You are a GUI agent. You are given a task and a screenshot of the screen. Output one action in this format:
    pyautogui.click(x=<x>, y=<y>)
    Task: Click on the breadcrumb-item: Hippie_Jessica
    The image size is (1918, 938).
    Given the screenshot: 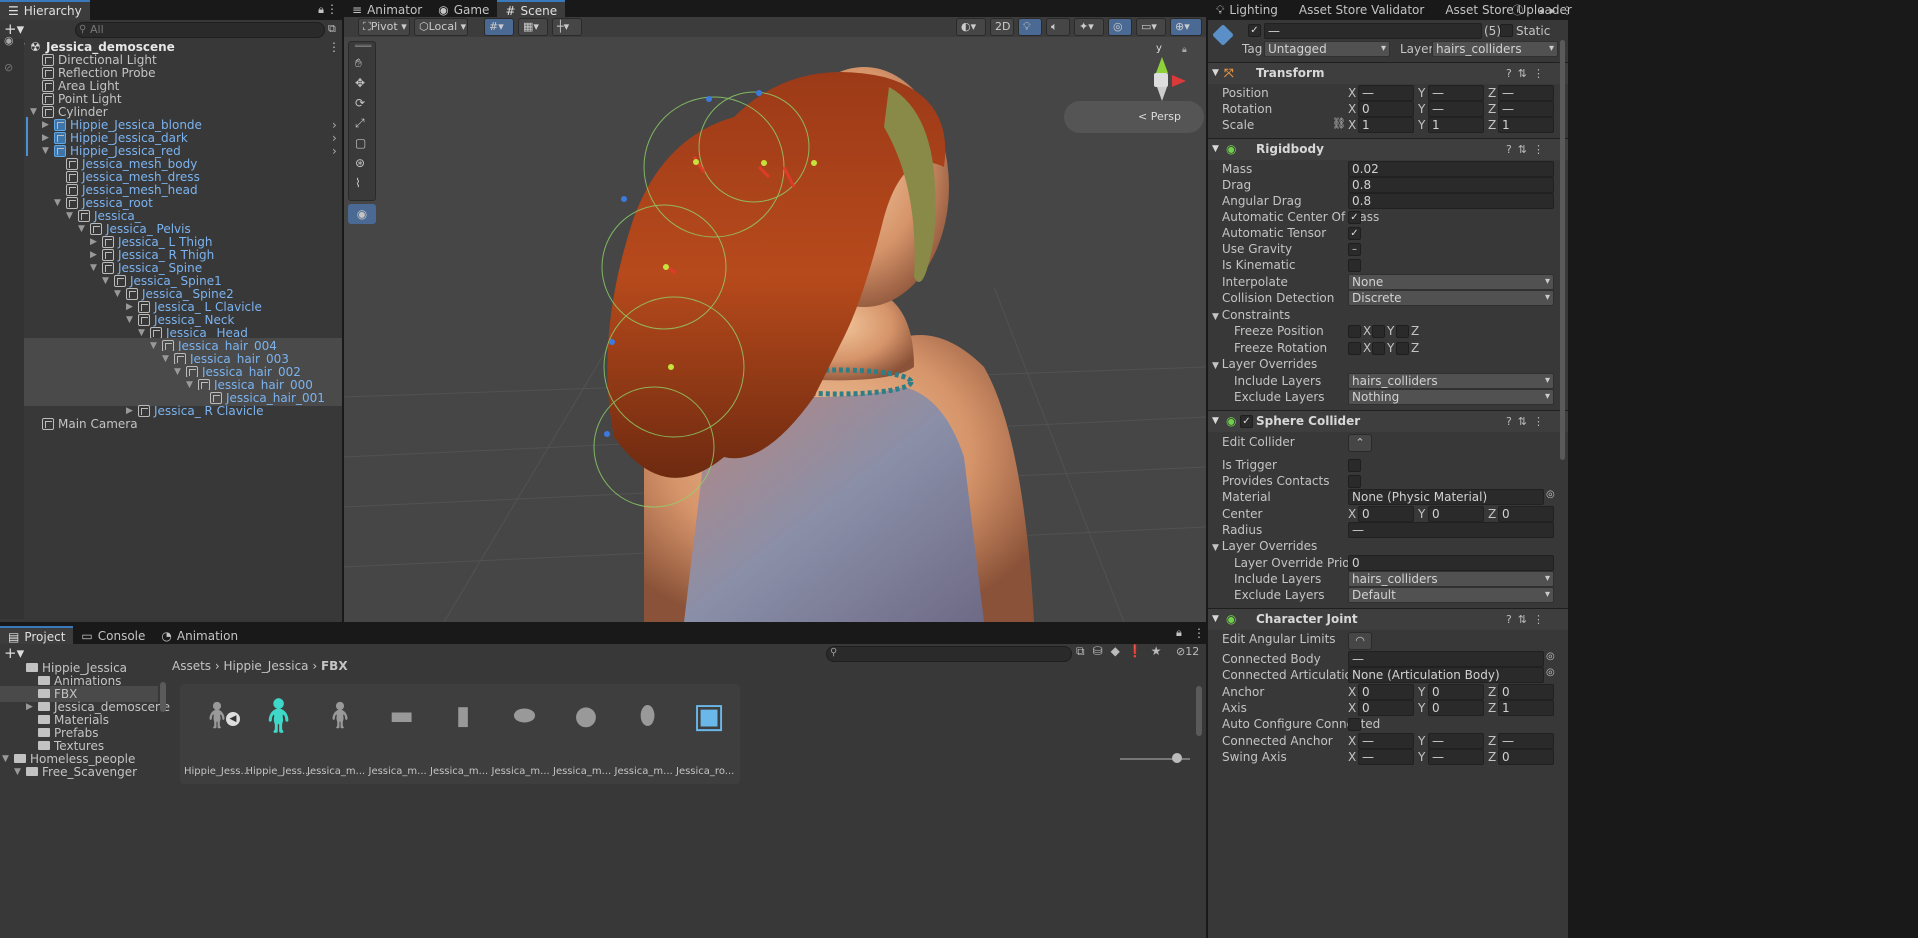 What is the action you would take?
    pyautogui.click(x=266, y=666)
    